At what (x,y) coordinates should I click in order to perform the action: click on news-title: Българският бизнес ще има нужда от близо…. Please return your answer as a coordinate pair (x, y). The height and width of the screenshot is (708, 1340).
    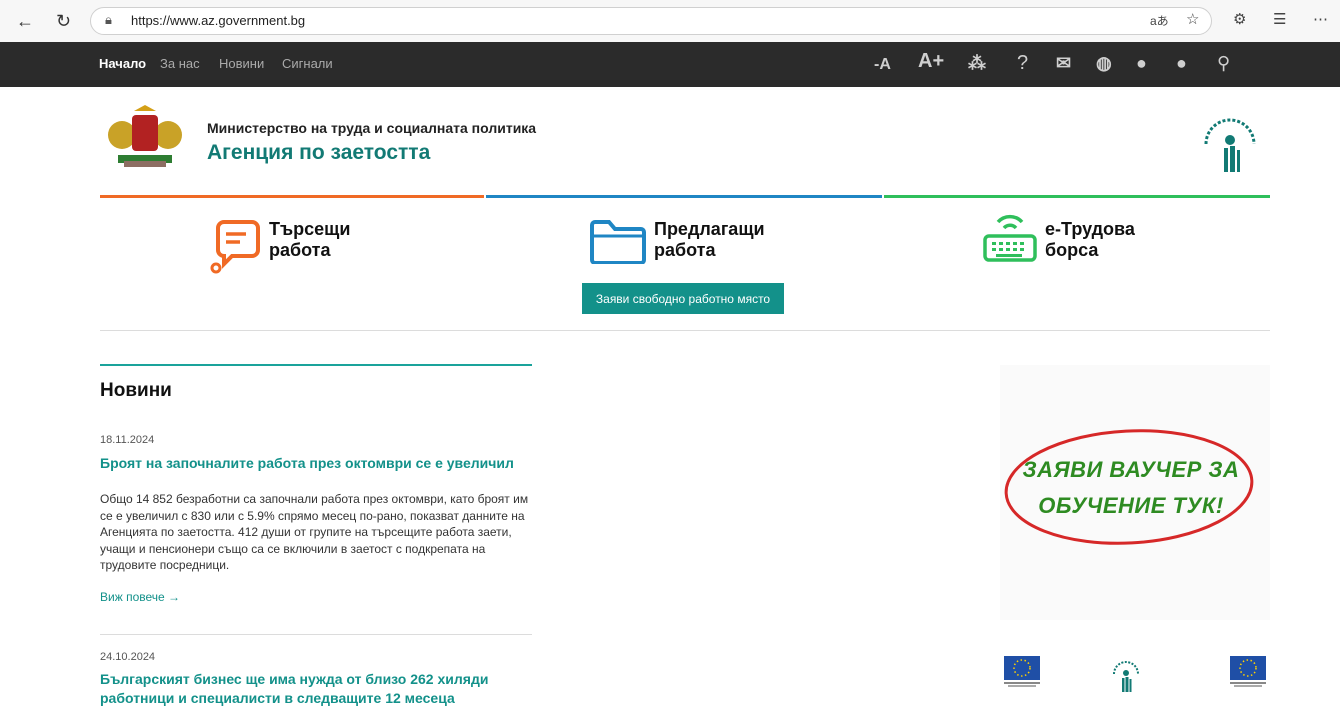
    Looking at the image, I should click on (320, 689).